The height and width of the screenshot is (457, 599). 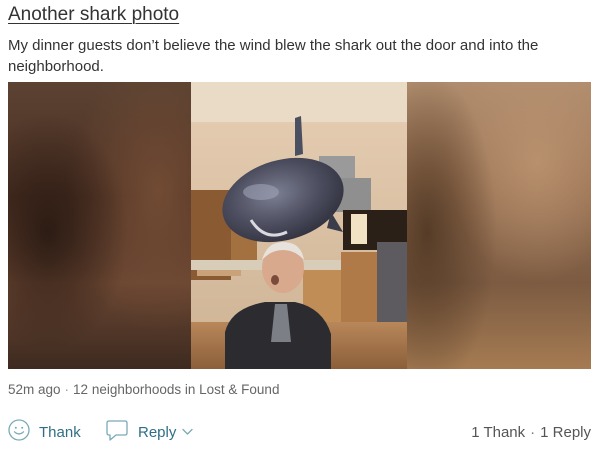 I want to click on post-actions-bar: Thank Reply 1 Thank · 1 Reply, so click(x=299, y=432).